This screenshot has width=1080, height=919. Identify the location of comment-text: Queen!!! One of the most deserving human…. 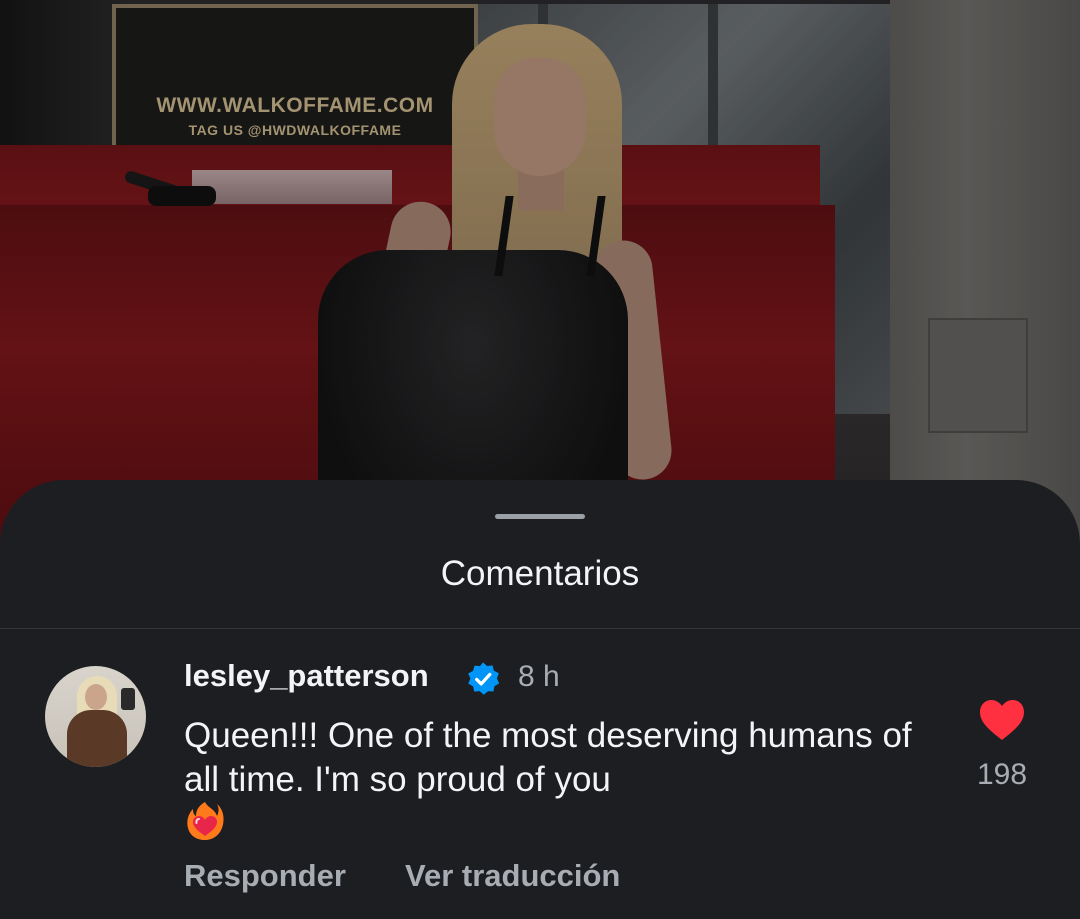
(548, 757).